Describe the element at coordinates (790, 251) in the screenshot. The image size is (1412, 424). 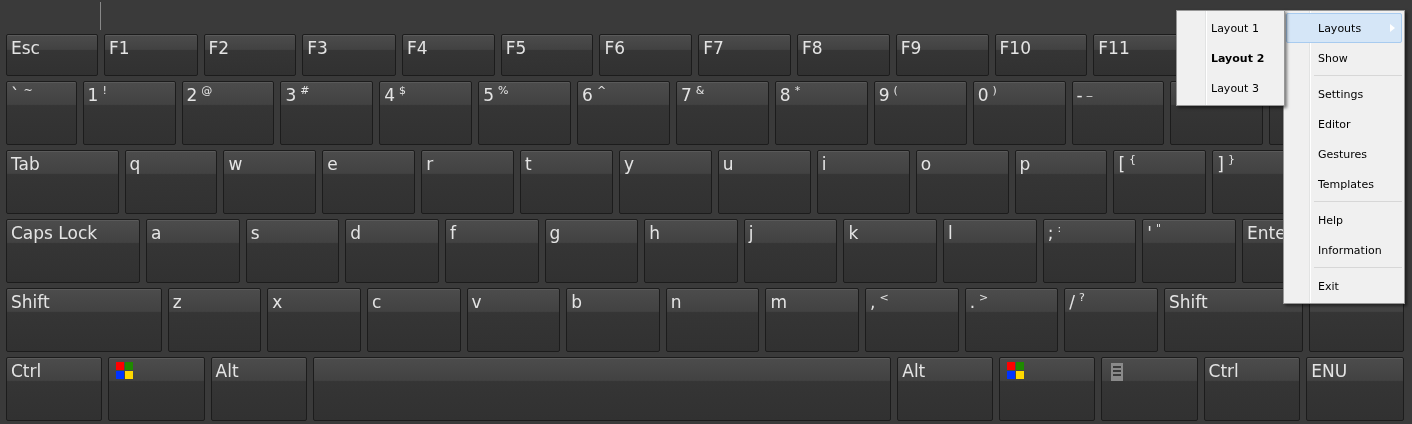
I see `keyboard-key: j` at that location.